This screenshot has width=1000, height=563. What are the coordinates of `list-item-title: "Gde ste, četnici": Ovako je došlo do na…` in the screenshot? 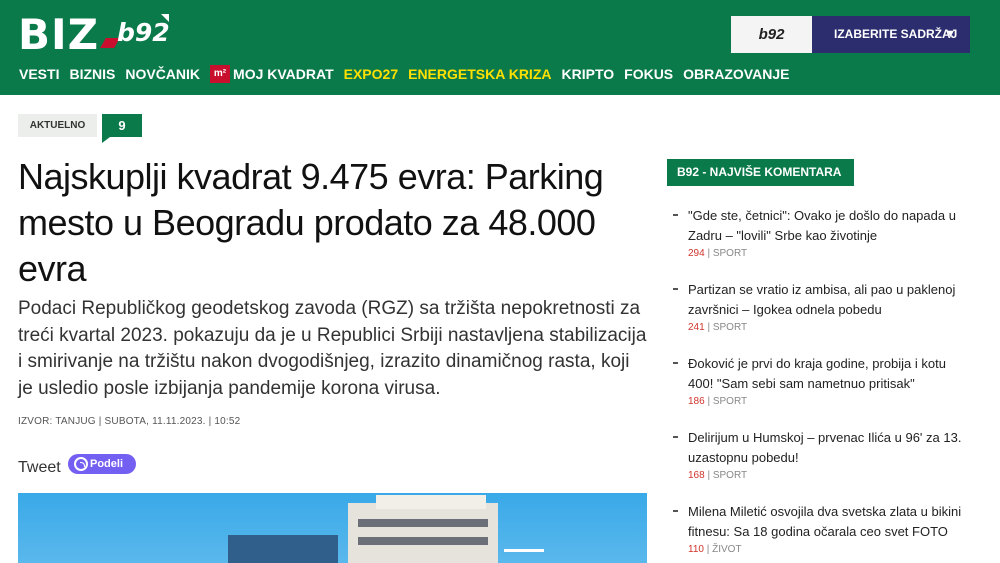 It's located at (830, 226).